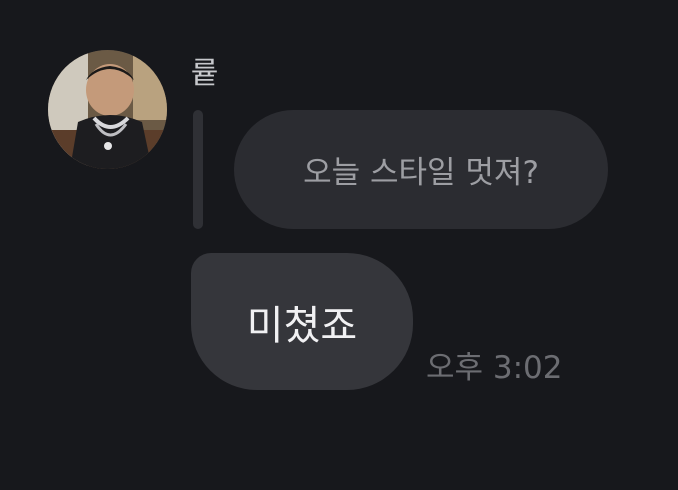 This screenshot has width=678, height=490. What do you see at coordinates (421, 173) in the screenshot?
I see `quoted-message-text: 오늘 스타일 멋져?` at bounding box center [421, 173].